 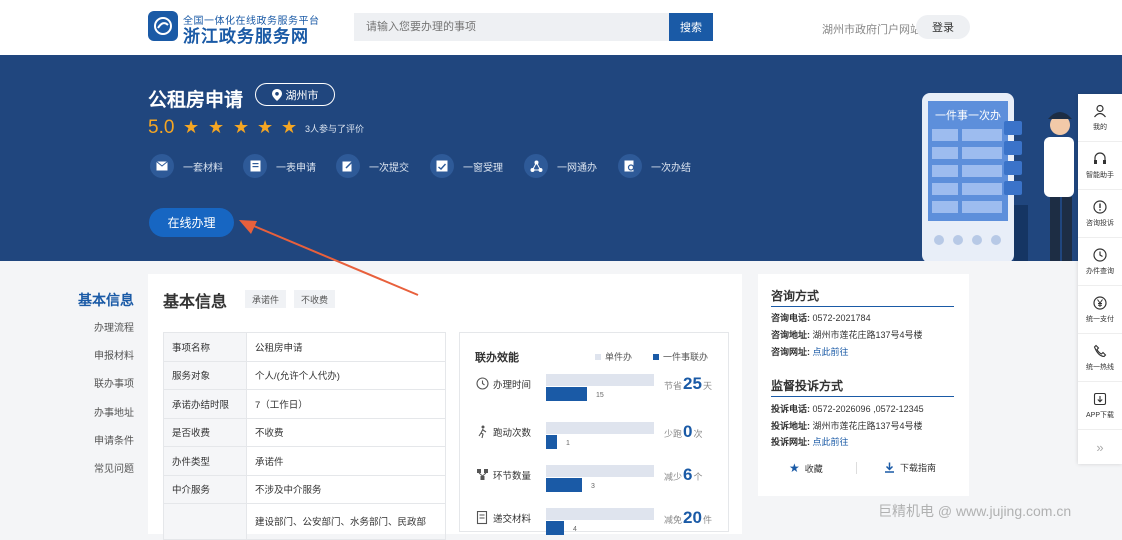 I want to click on complaint-link: 点此前往, so click(x=831, y=442).